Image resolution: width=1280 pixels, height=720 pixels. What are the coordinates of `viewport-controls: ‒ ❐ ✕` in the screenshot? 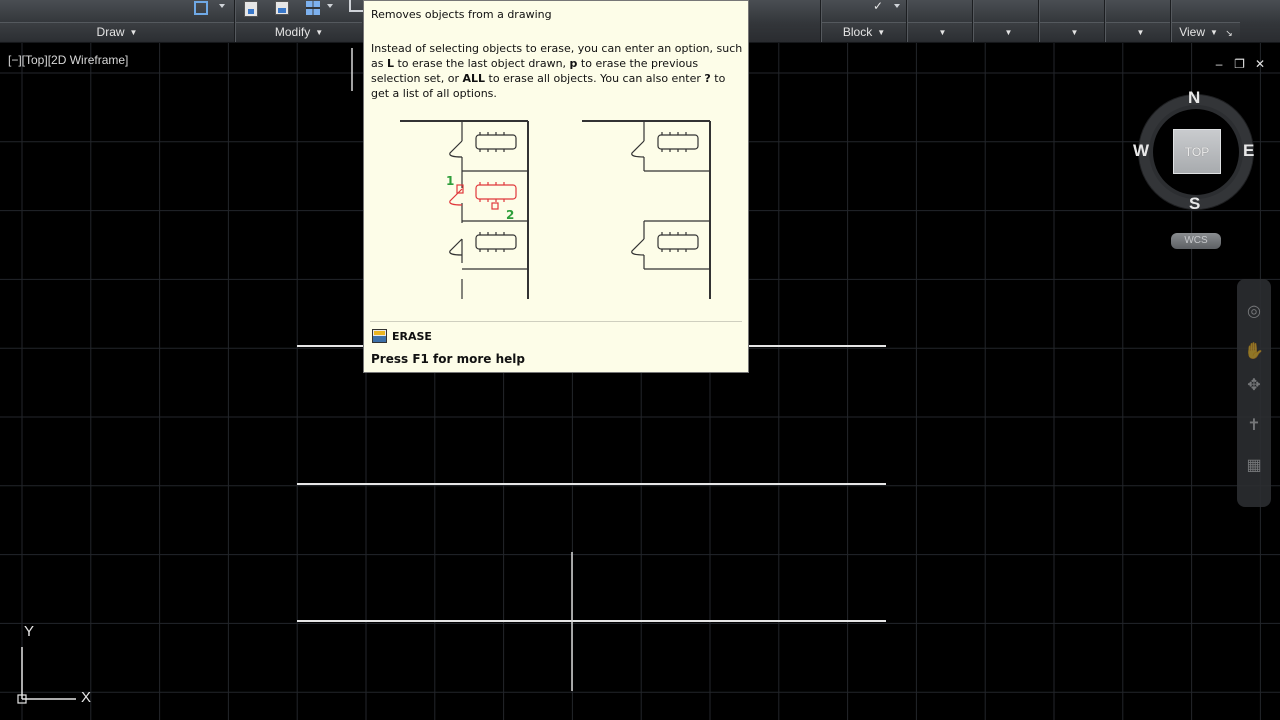 It's located at (1239, 64).